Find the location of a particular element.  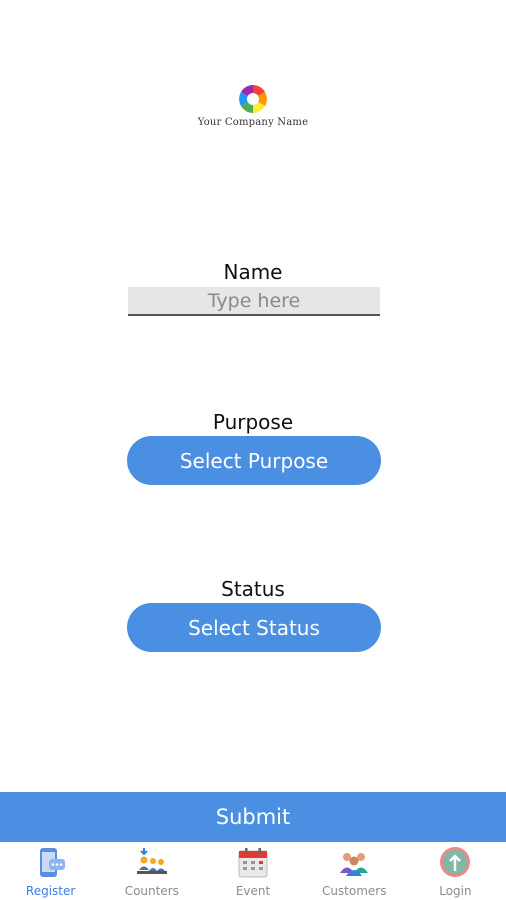

nav-item-login: Login is located at coordinates (455, 871).